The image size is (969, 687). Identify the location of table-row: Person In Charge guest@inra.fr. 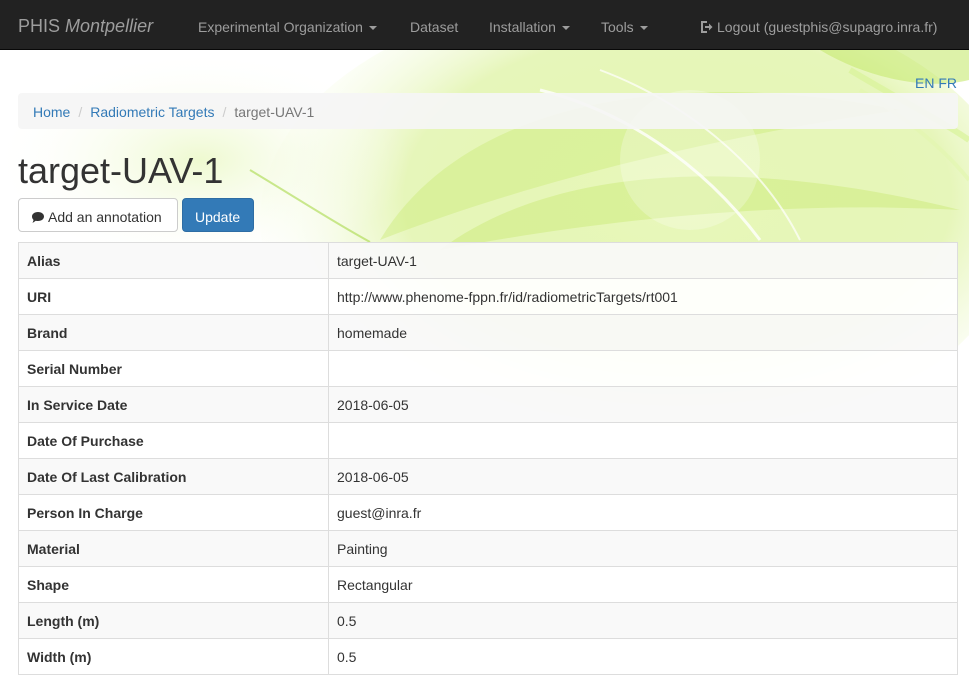
(488, 512).